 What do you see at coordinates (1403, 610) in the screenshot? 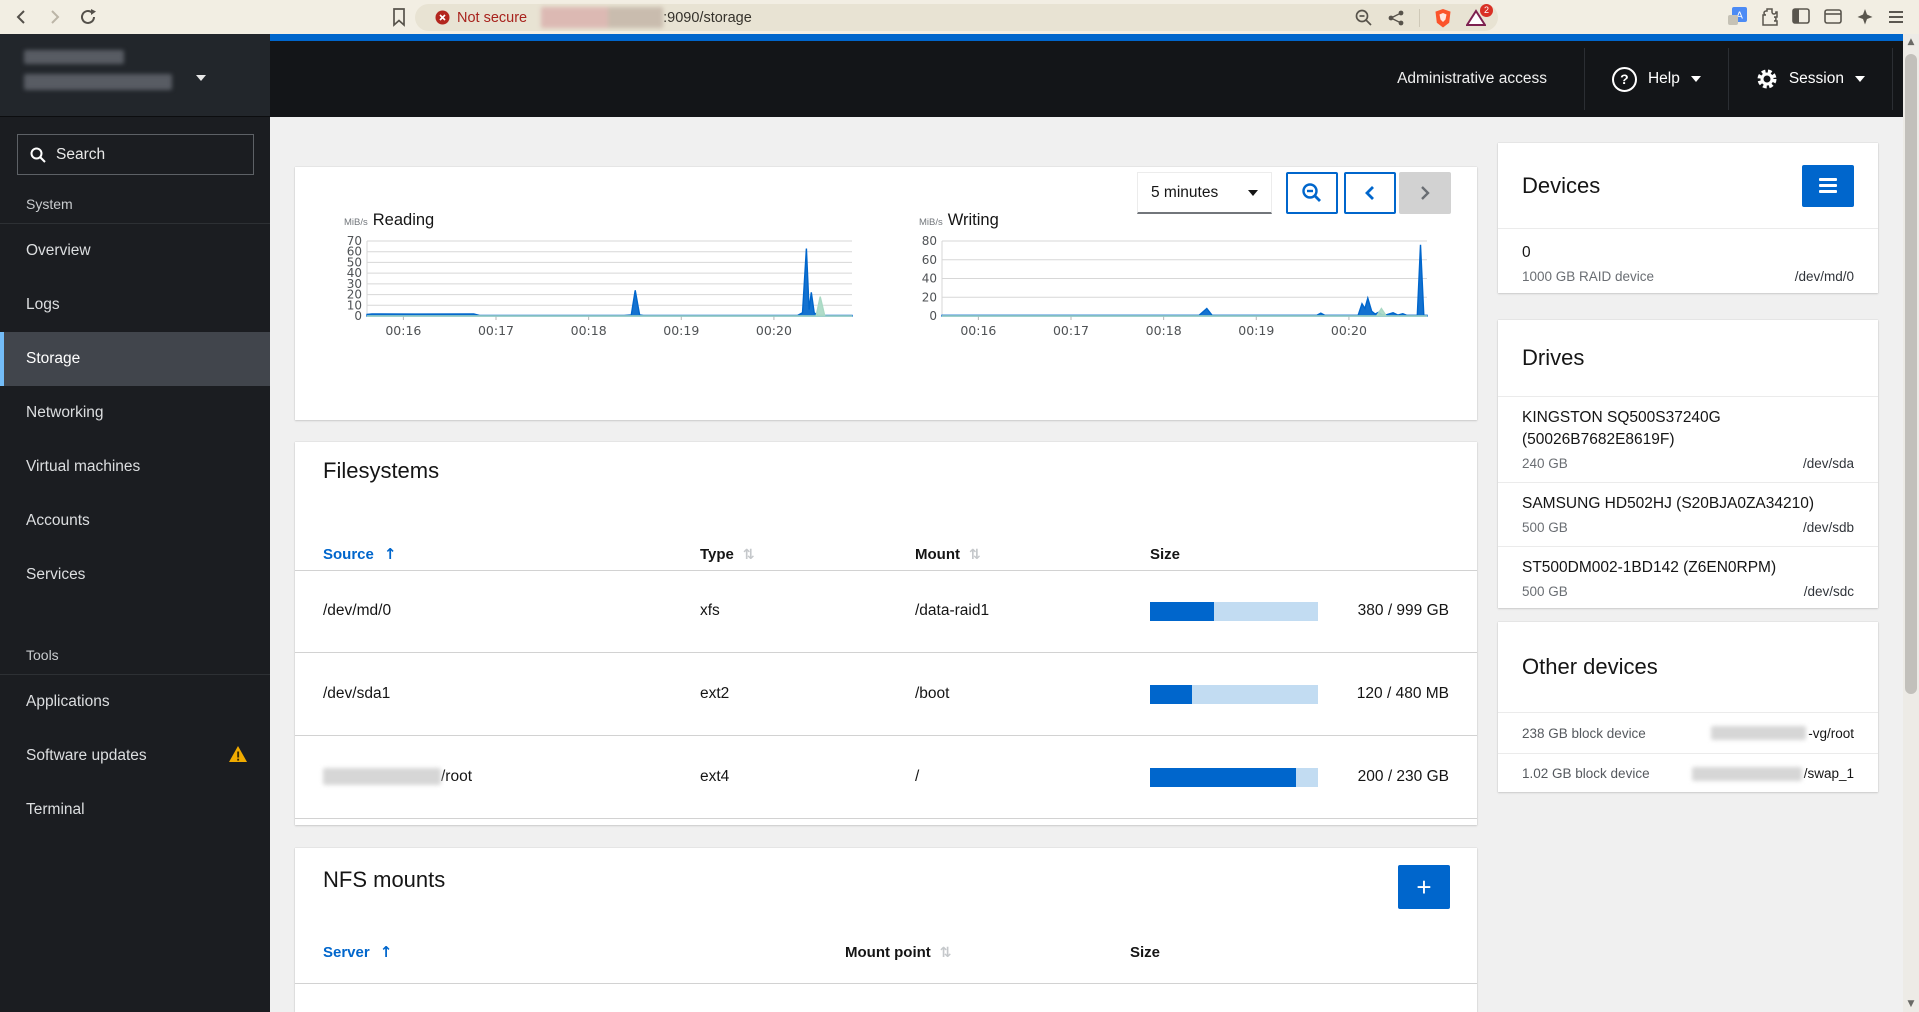
I see `fs-size: 380 / 999 GB` at bounding box center [1403, 610].